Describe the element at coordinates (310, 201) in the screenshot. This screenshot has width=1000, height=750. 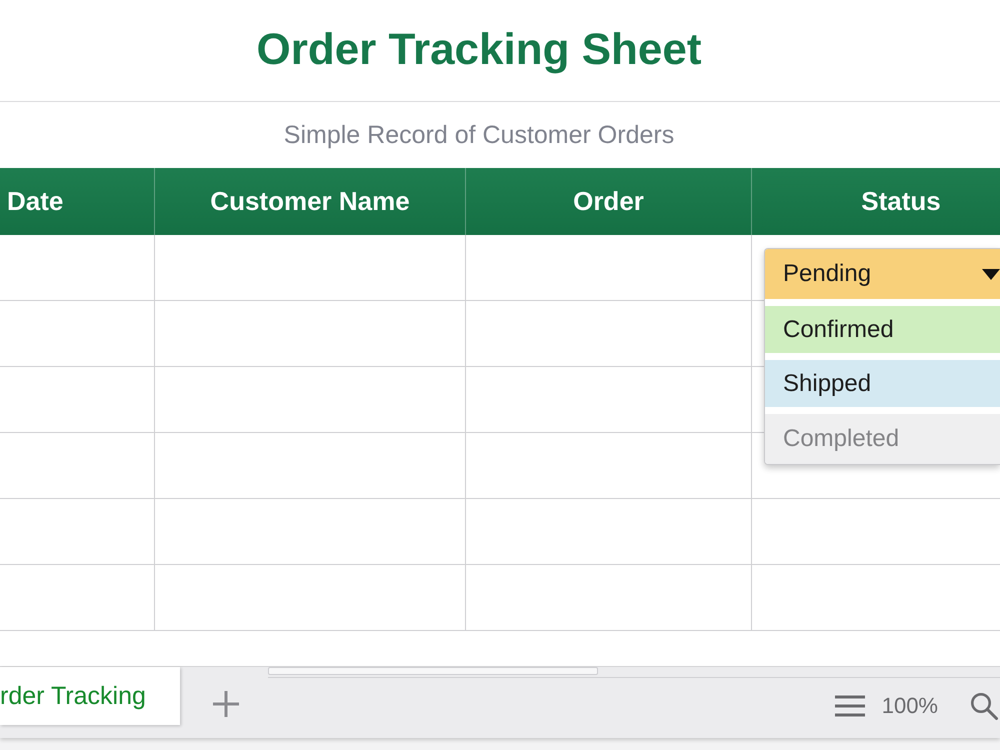
I see `column-header: Customer Name` at that location.